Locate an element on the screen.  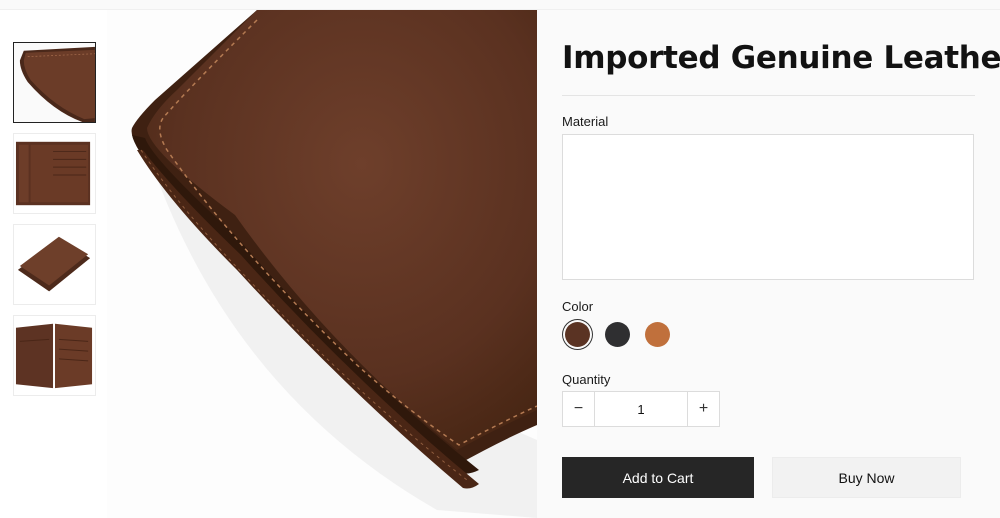
thumbnail-wallet-closed-corner is located at coordinates (54, 82).